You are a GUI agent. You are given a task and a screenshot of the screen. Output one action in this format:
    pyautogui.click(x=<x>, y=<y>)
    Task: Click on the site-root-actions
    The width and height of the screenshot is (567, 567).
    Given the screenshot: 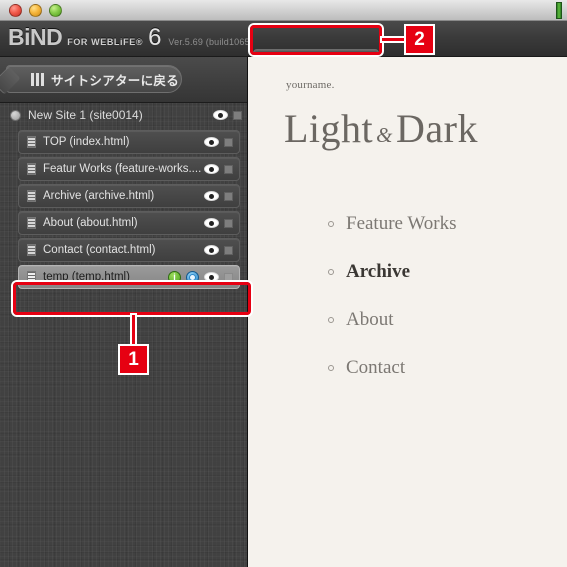 What is the action you would take?
    pyautogui.click(x=230, y=115)
    